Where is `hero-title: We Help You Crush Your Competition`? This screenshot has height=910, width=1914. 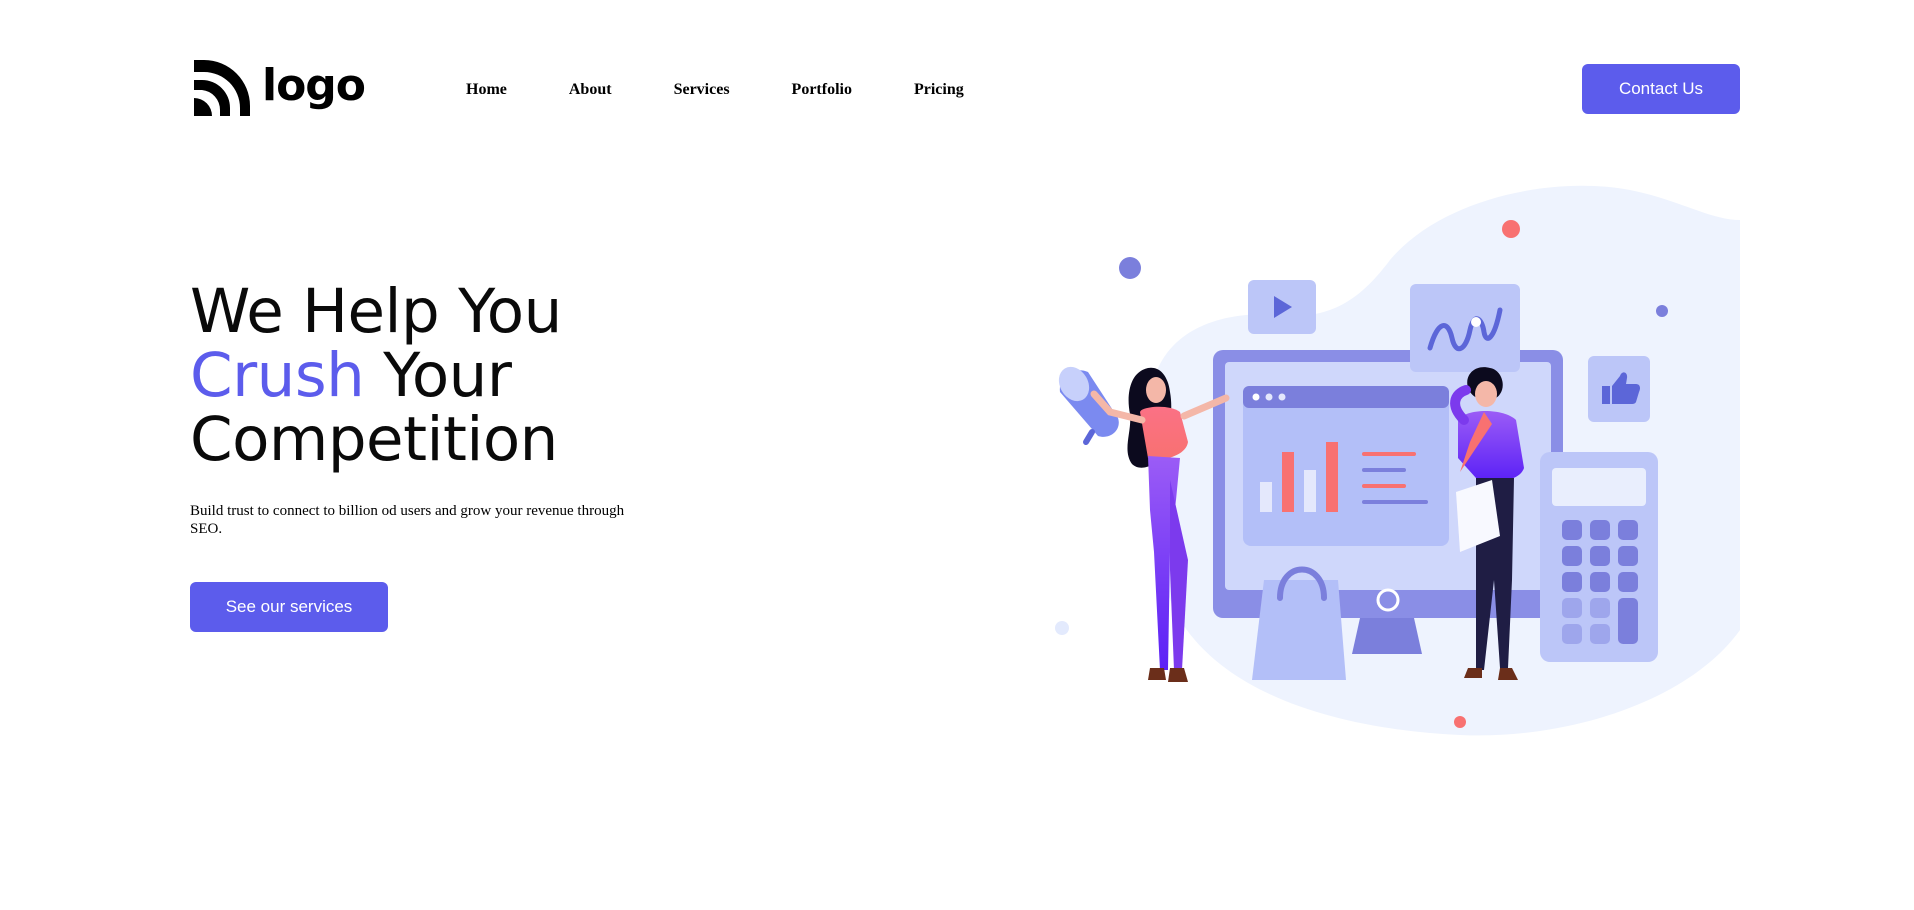 hero-title: We Help You Crush Your Competition is located at coordinates (510, 376).